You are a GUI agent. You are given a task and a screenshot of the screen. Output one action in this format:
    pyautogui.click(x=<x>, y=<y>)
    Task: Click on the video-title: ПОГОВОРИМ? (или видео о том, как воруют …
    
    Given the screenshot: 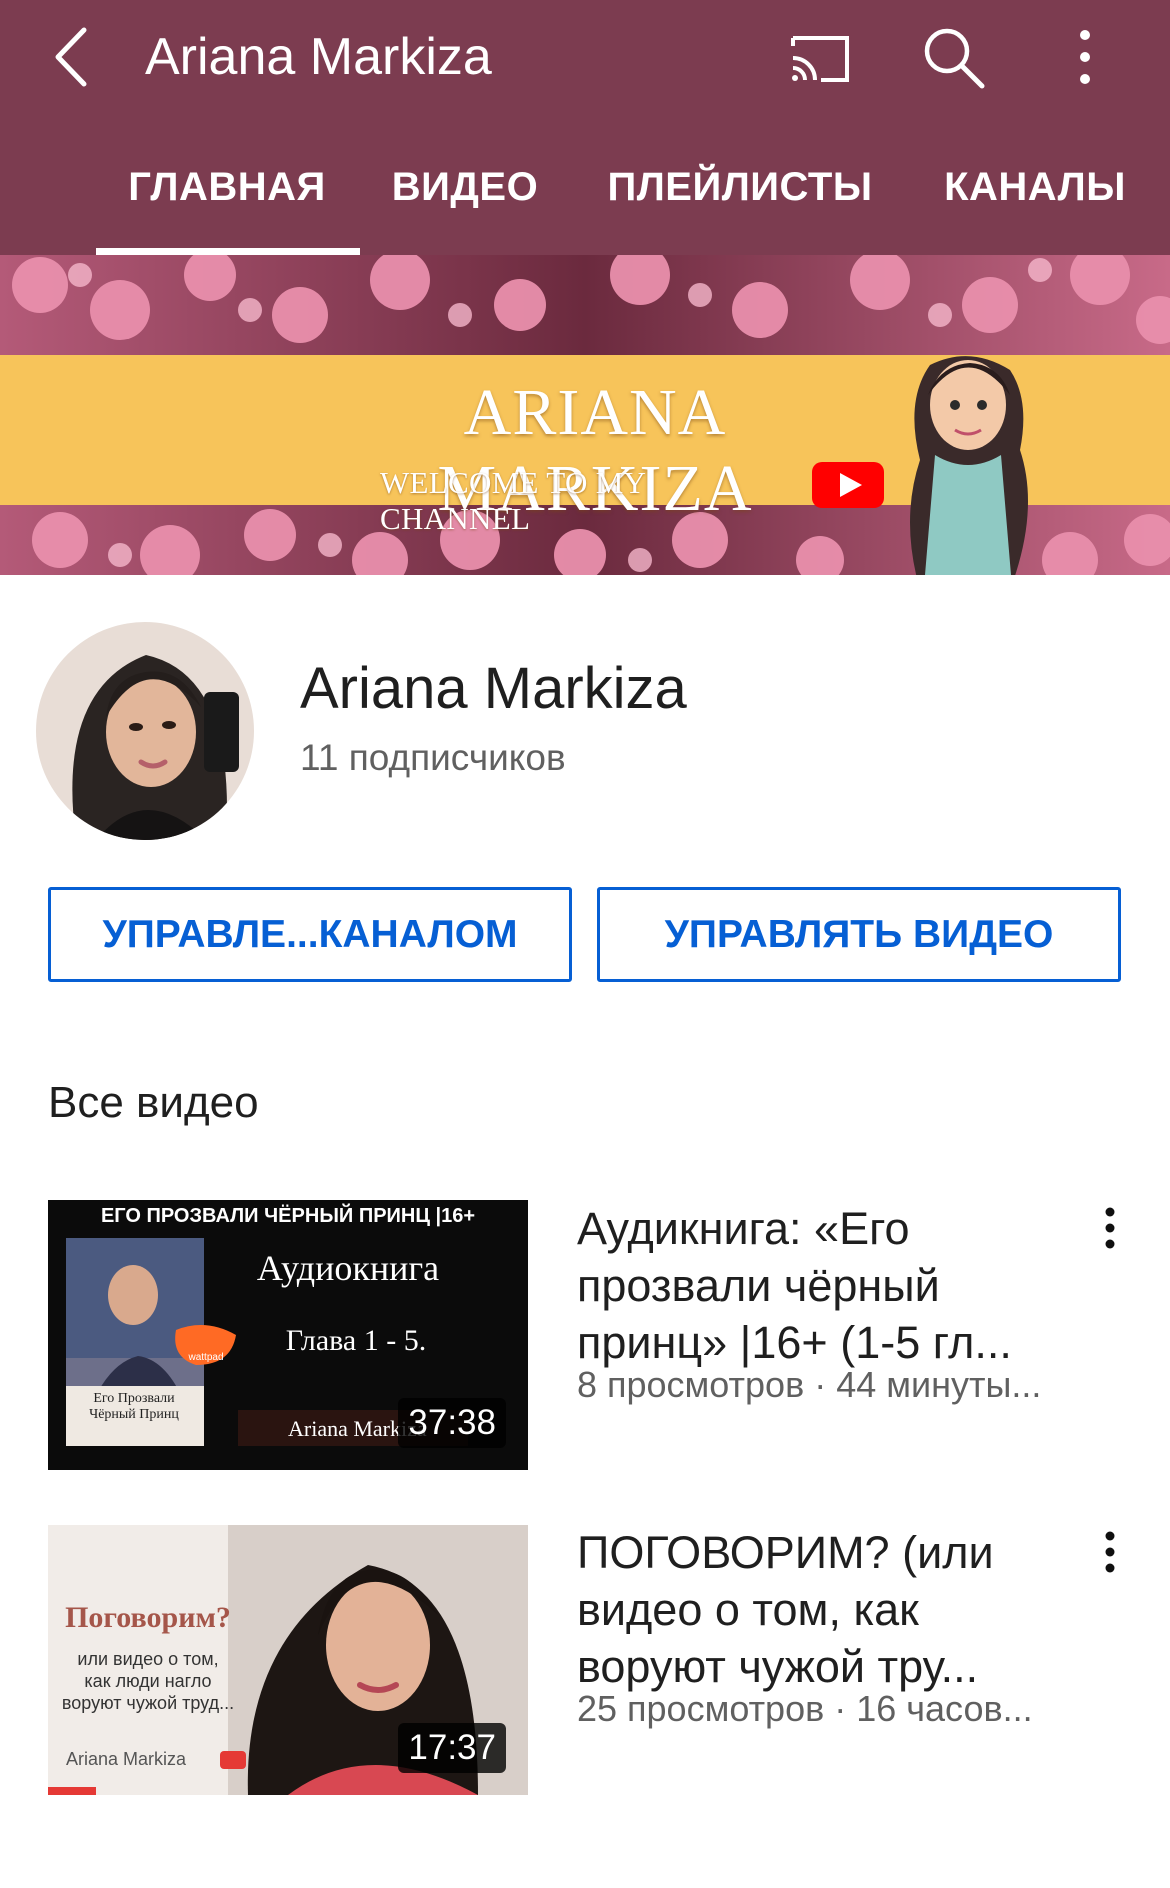 What is the action you would take?
    pyautogui.click(x=827, y=1609)
    